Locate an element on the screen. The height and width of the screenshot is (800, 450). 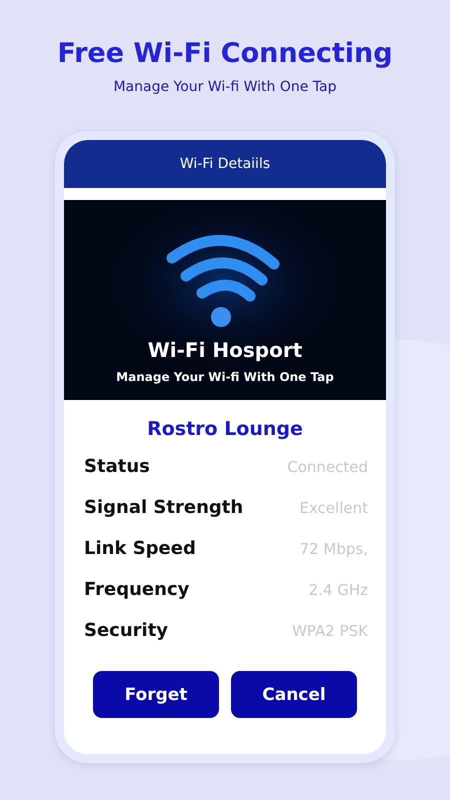
banner-subtitle: Manage Your Wi-fi With One Tap is located at coordinates (225, 377).